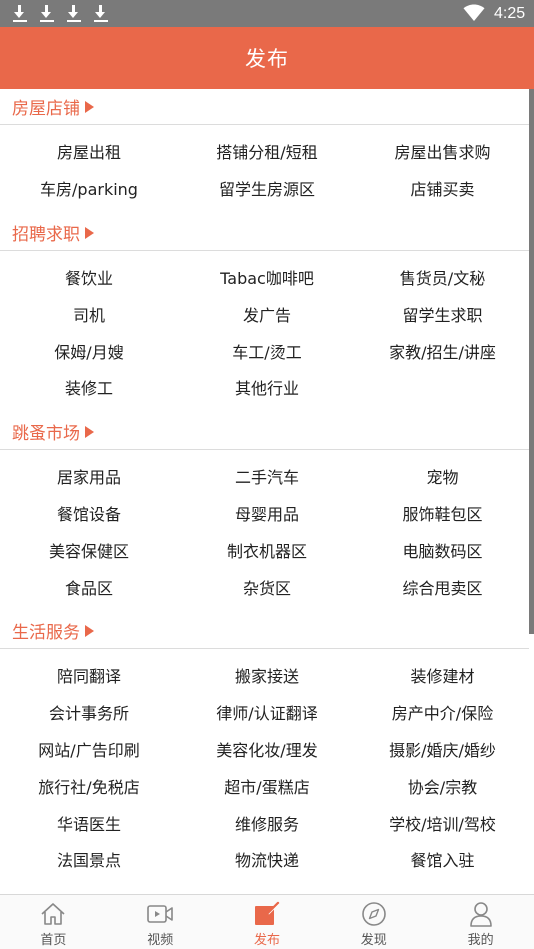 The width and height of the screenshot is (534, 949). What do you see at coordinates (267, 749) in the screenshot?
I see `category-item: 美容化妆/理发` at bounding box center [267, 749].